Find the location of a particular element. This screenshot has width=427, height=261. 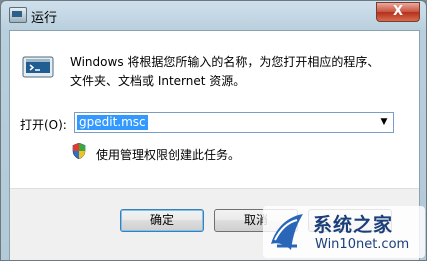

title-bar: 运行 X is located at coordinates (213, 15).